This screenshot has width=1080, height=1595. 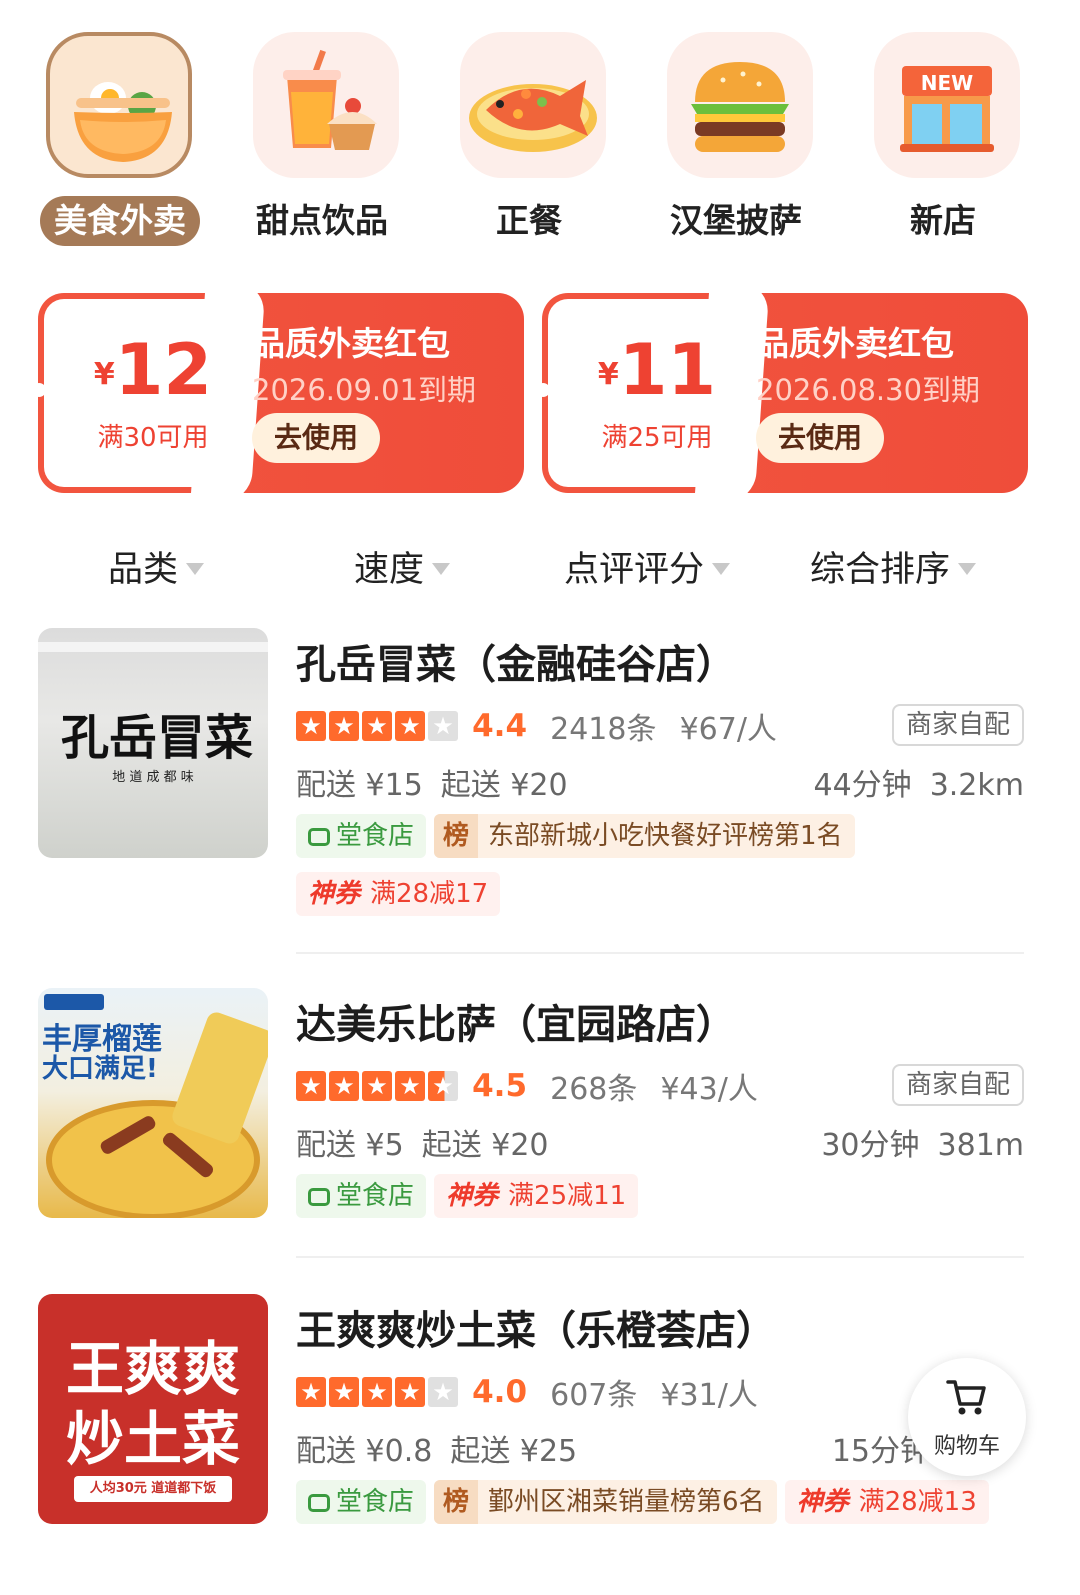 I want to click on coupon-card: ¥12 满30可用 品质外卖红包 2026.09.01到期 去使用, so click(x=281, y=393).